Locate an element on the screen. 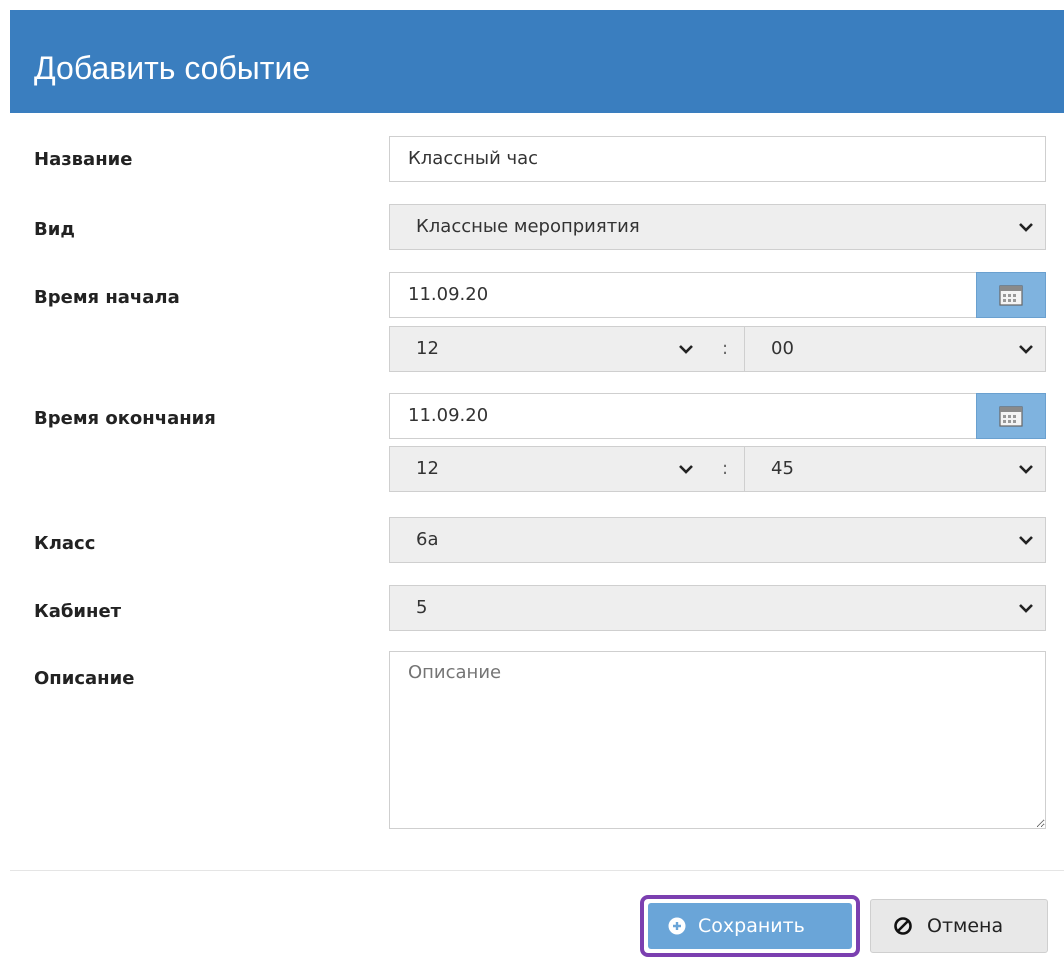  save-button: Сохранить is located at coordinates (750, 926).